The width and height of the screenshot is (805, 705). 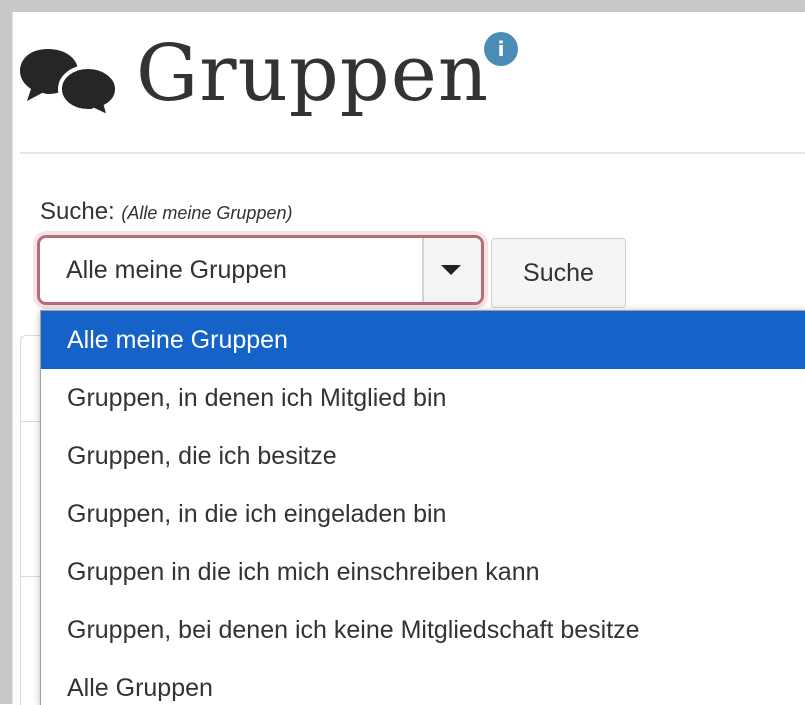 What do you see at coordinates (70, 81) in the screenshot?
I see `comments-icon` at bounding box center [70, 81].